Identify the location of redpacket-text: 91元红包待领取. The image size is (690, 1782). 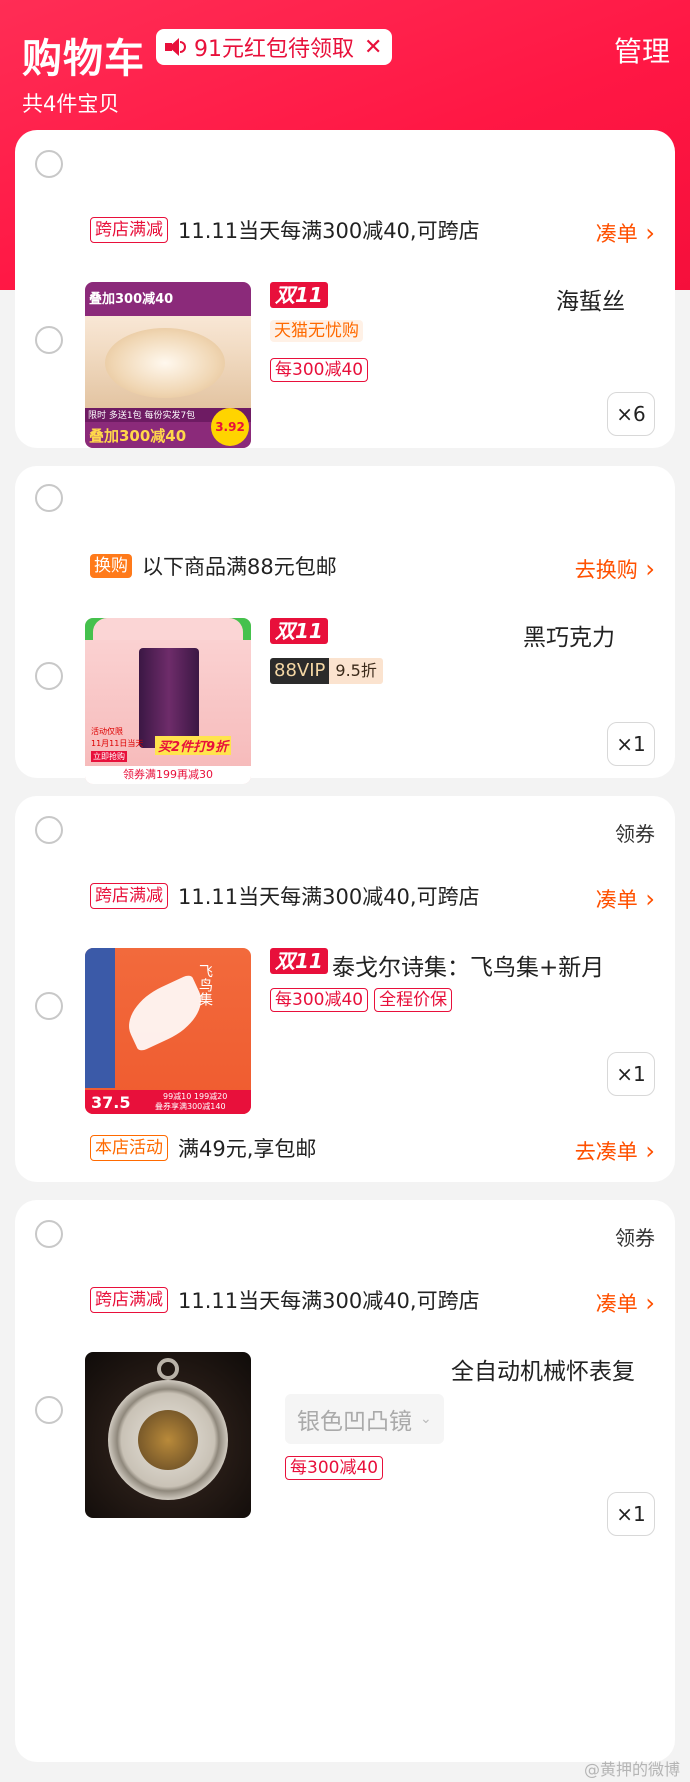
(274, 49).